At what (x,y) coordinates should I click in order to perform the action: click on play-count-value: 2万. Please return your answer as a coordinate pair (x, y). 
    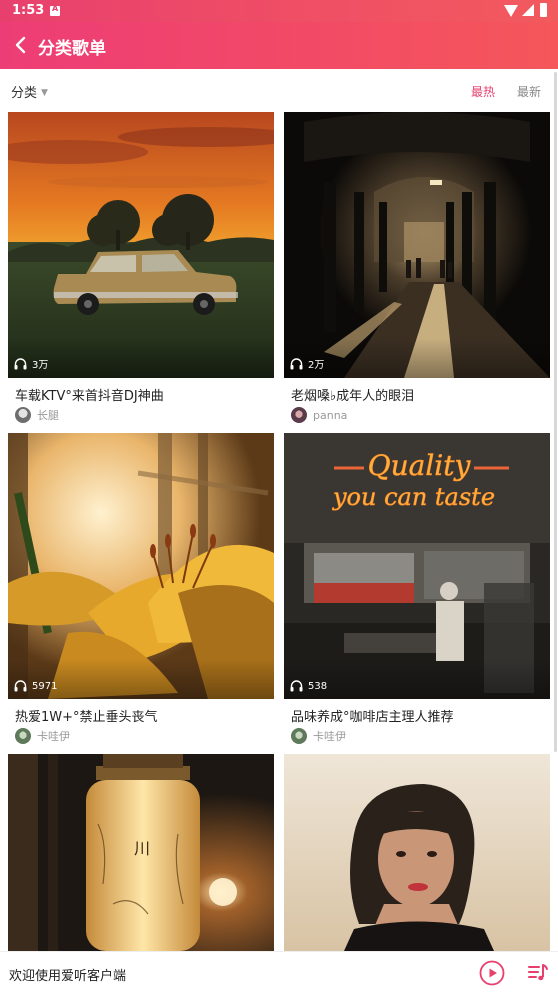
    Looking at the image, I should click on (316, 365).